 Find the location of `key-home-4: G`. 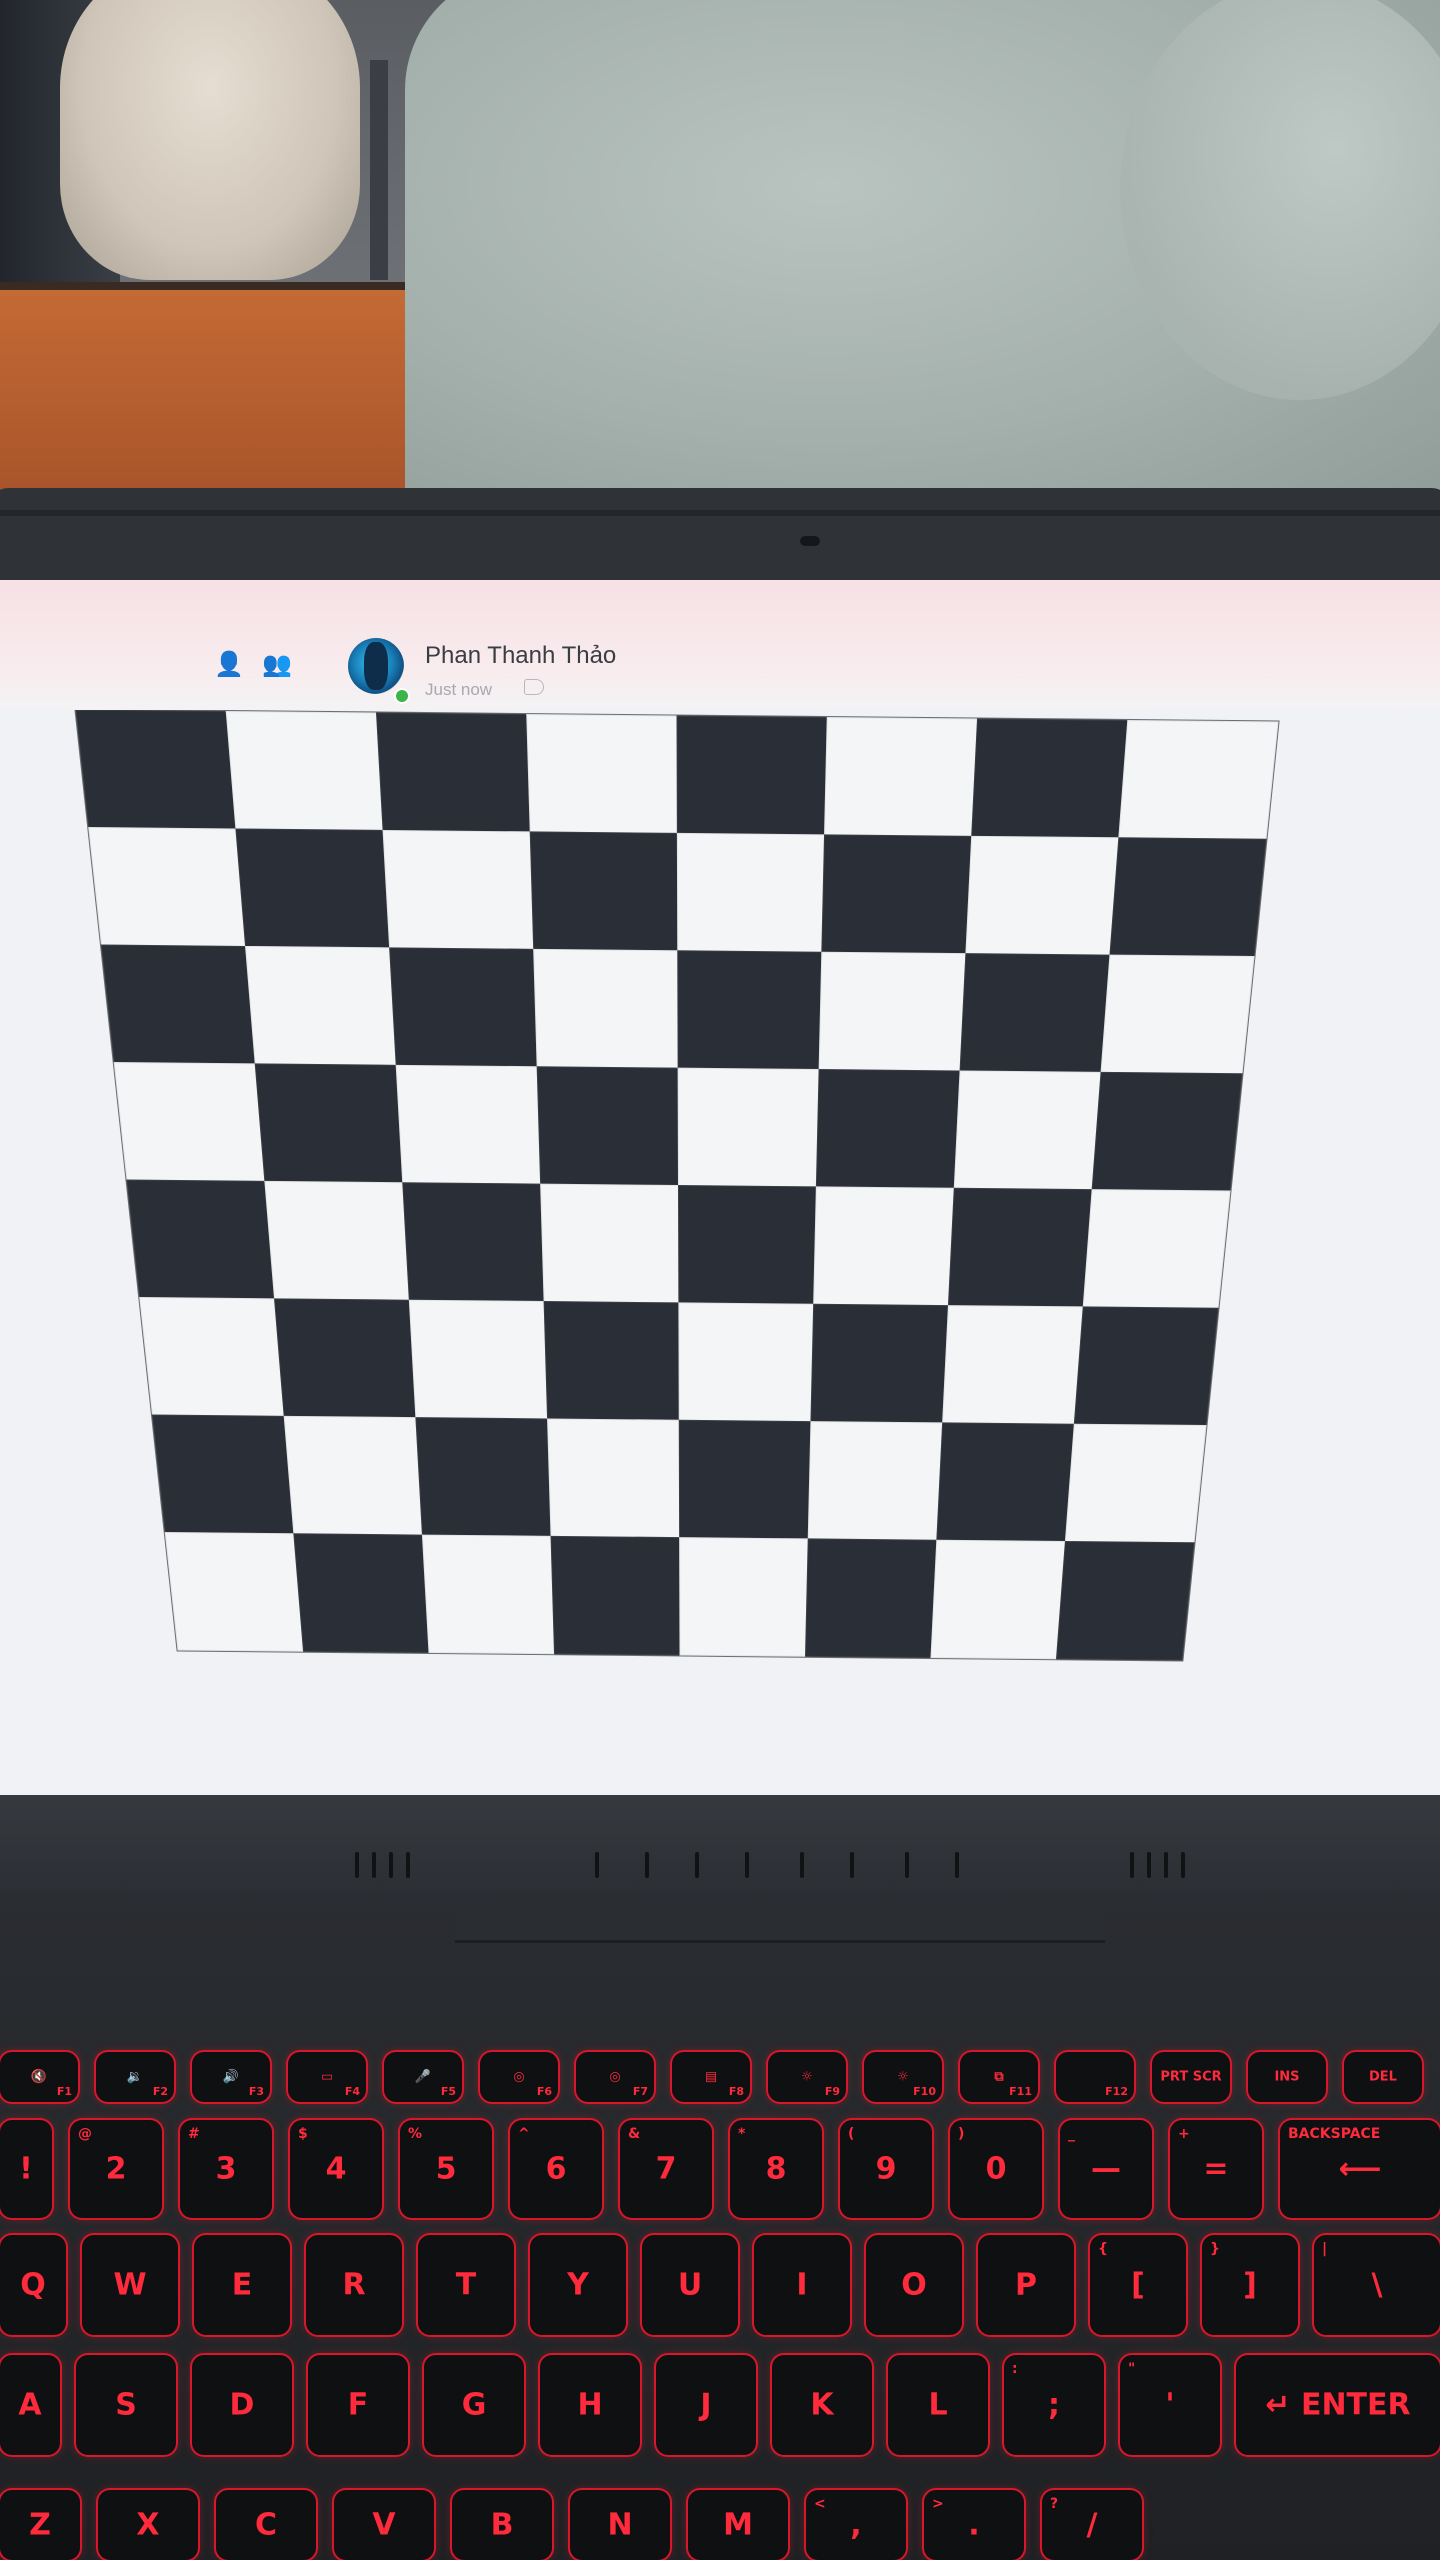

key-home-4: G is located at coordinates (474, 2405).